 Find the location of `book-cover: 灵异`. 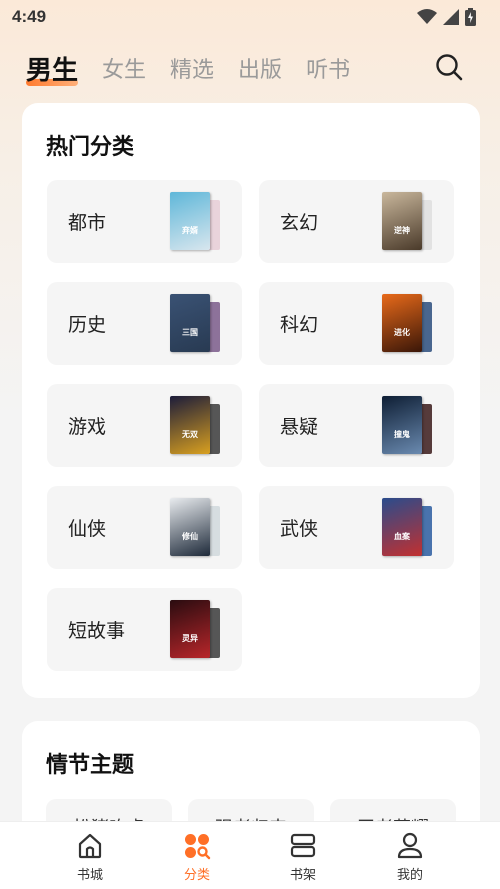

book-cover: 灵异 is located at coordinates (196, 630).